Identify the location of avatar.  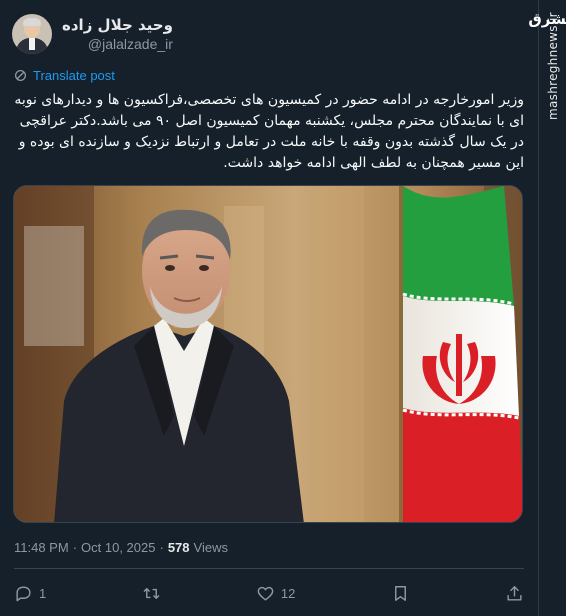
(32, 34).